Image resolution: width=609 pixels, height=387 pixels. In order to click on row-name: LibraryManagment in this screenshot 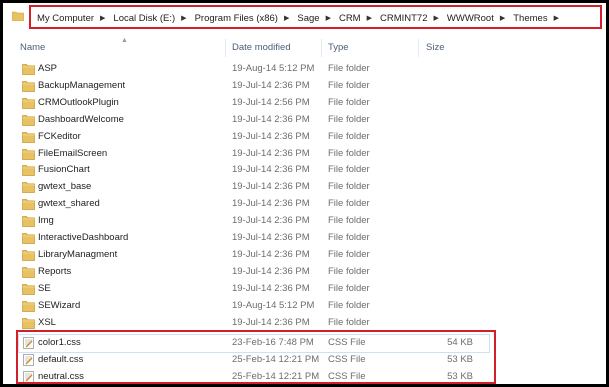, I will do `click(78, 254)`.